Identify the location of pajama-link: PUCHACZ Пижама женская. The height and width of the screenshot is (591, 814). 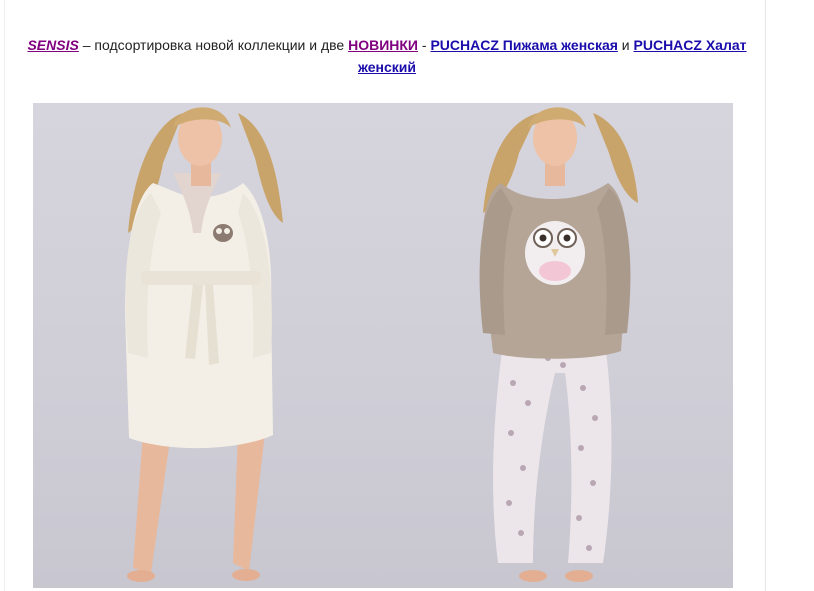
(523, 45).